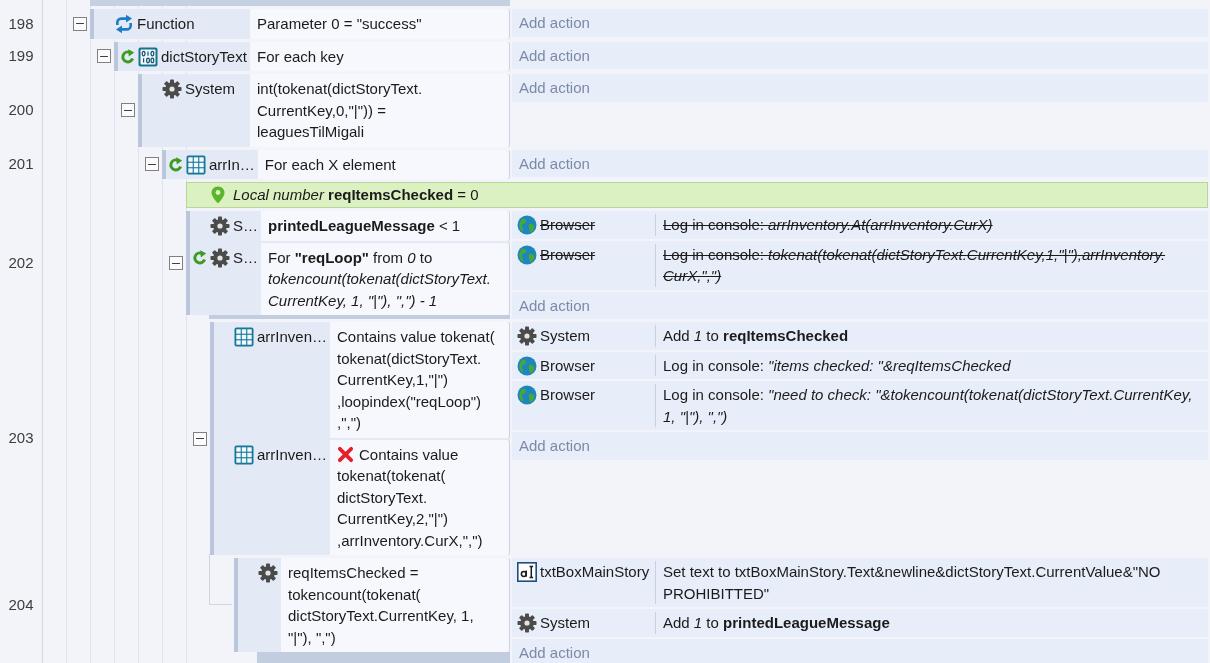 The image size is (1210, 663). Describe the element at coordinates (860, 336) in the screenshot. I see `action-row: System Add 1 to reqItemsChecked` at that location.